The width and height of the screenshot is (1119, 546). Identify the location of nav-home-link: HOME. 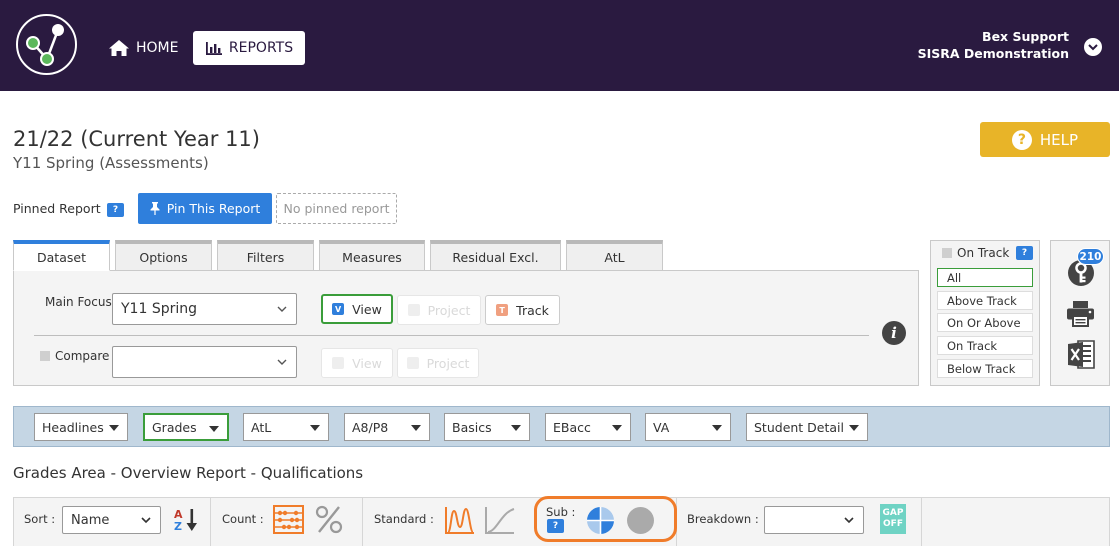
(143, 48).